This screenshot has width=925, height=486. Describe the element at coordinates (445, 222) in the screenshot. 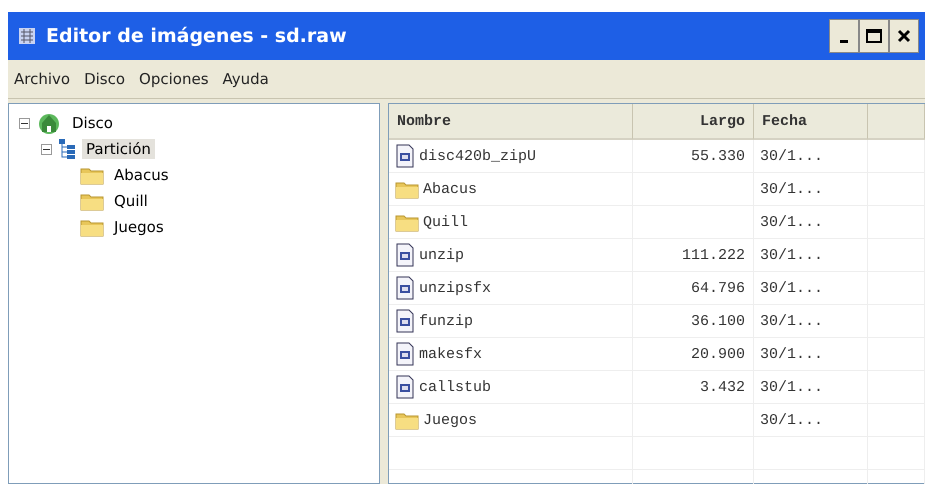

I see `file-name: Quill` at that location.